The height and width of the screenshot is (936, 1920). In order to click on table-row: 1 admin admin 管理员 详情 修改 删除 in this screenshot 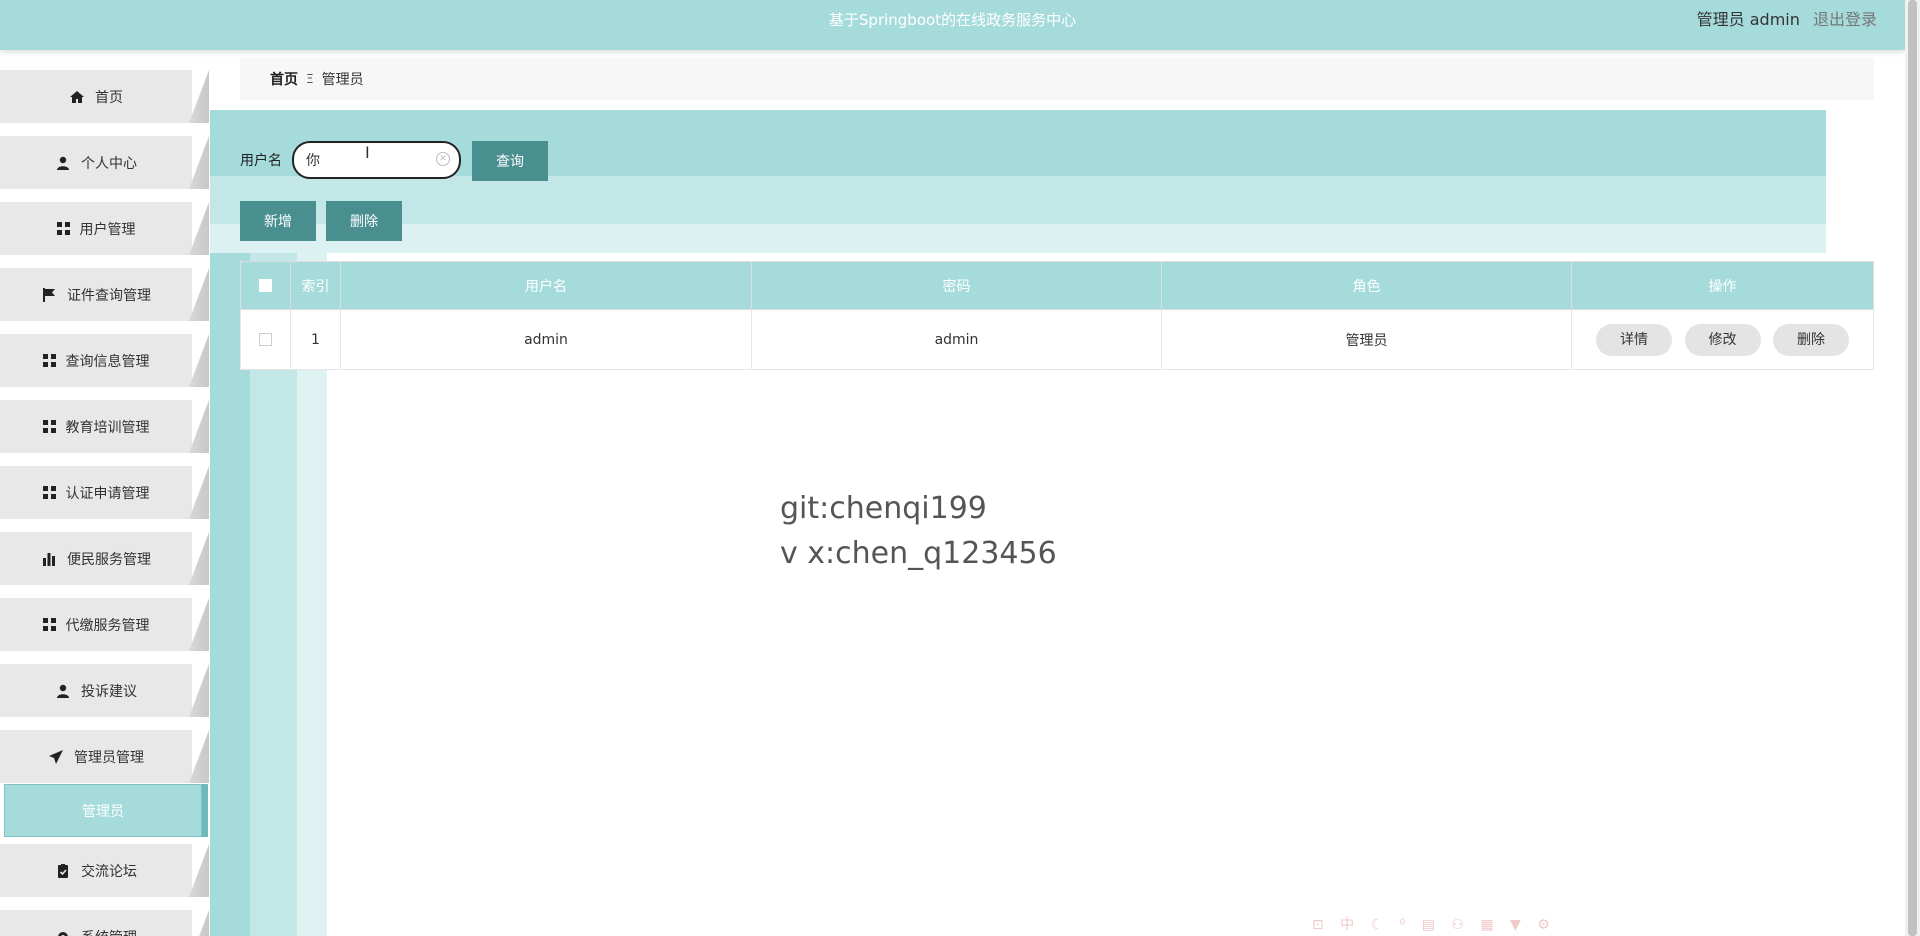, I will do `click(1057, 339)`.